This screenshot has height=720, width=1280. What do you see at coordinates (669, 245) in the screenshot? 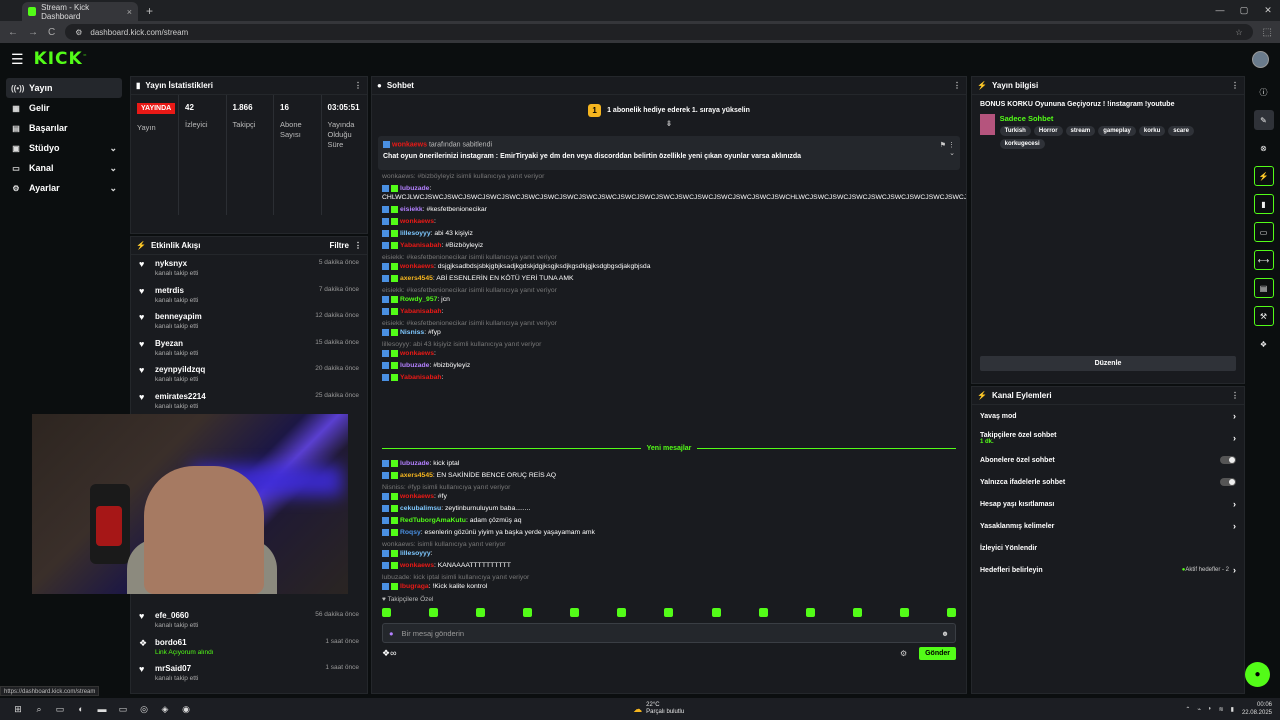
I see `chat-message: Yabanisabah: #Bizböyleyiz` at bounding box center [669, 245].